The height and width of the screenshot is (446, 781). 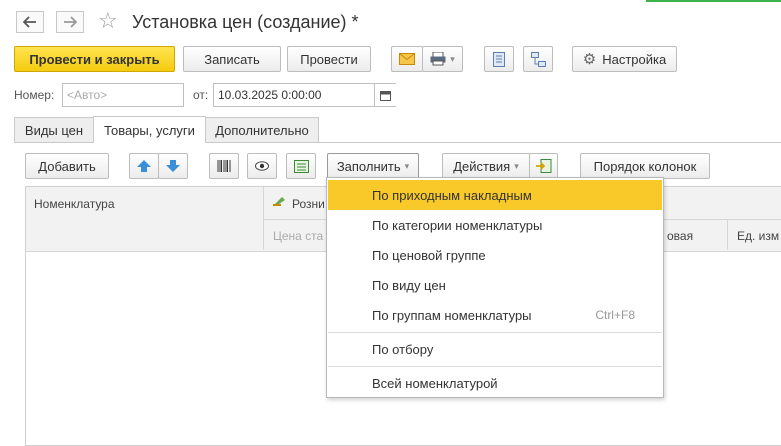 I want to click on export-icon, so click(x=543, y=166).